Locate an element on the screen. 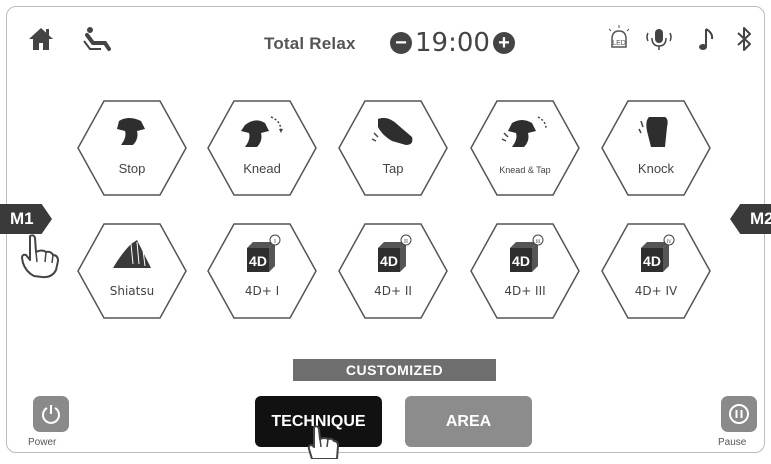 Image resolution: width=771 pixels, height=464 pixels. power-label: Power is located at coordinates (42, 442).